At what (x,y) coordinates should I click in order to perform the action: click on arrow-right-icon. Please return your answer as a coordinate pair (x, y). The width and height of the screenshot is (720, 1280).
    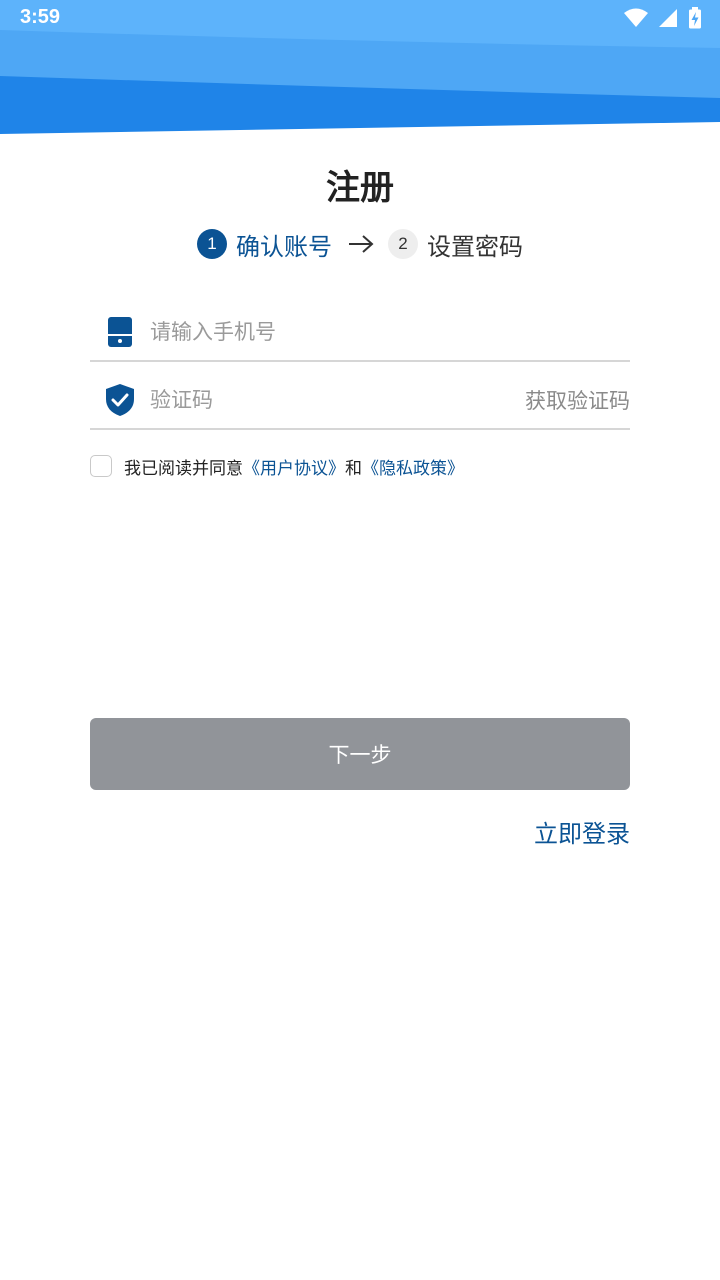
    Looking at the image, I should click on (361, 244).